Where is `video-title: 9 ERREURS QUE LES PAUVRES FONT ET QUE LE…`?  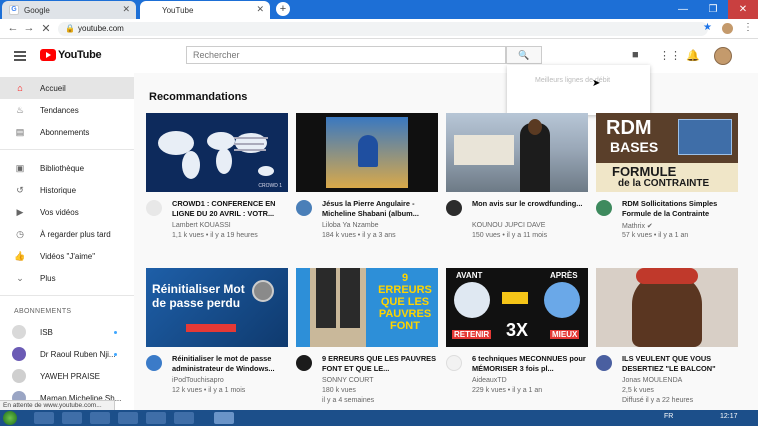
video-title: 9 ERREURS QUE LES PAUVRES FONT ET QUE LE… is located at coordinates (380, 363).